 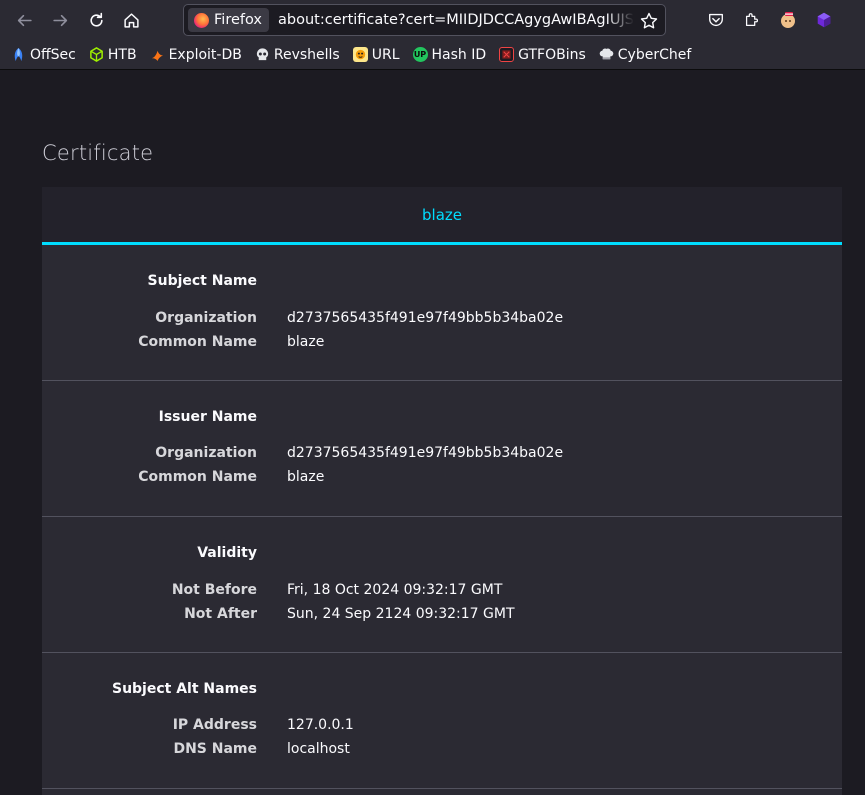 What do you see at coordinates (227, 553) in the screenshot?
I see `section-title: Validity` at bounding box center [227, 553].